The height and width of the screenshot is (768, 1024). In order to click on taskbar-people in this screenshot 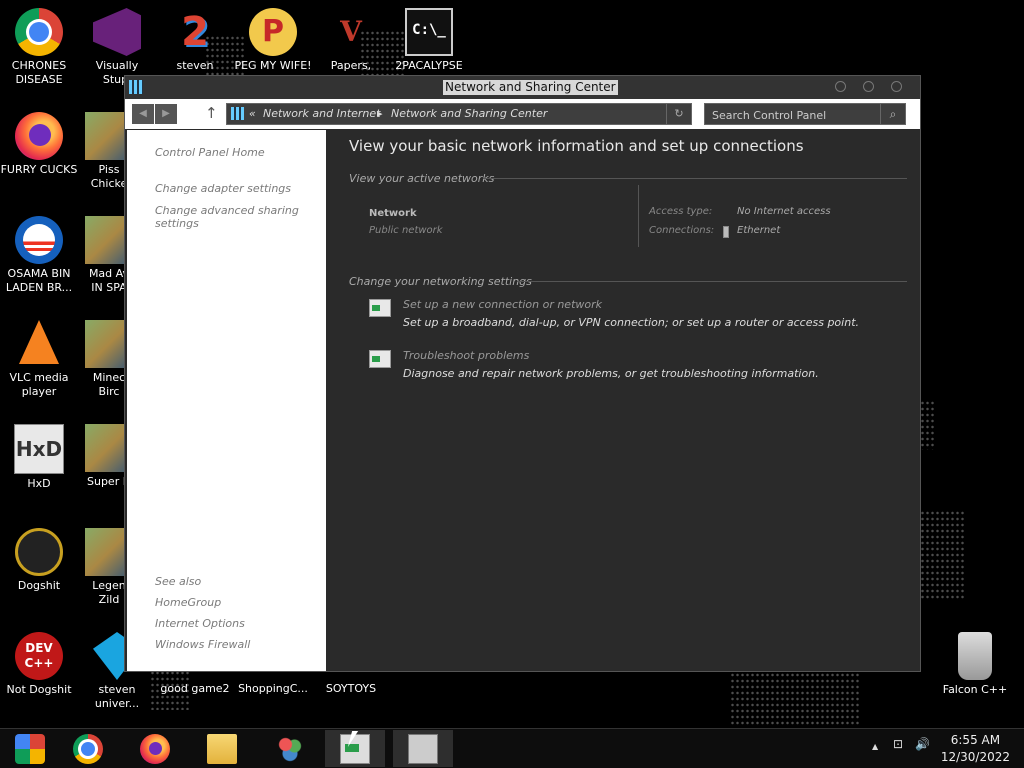, I will do `click(290, 748)`.